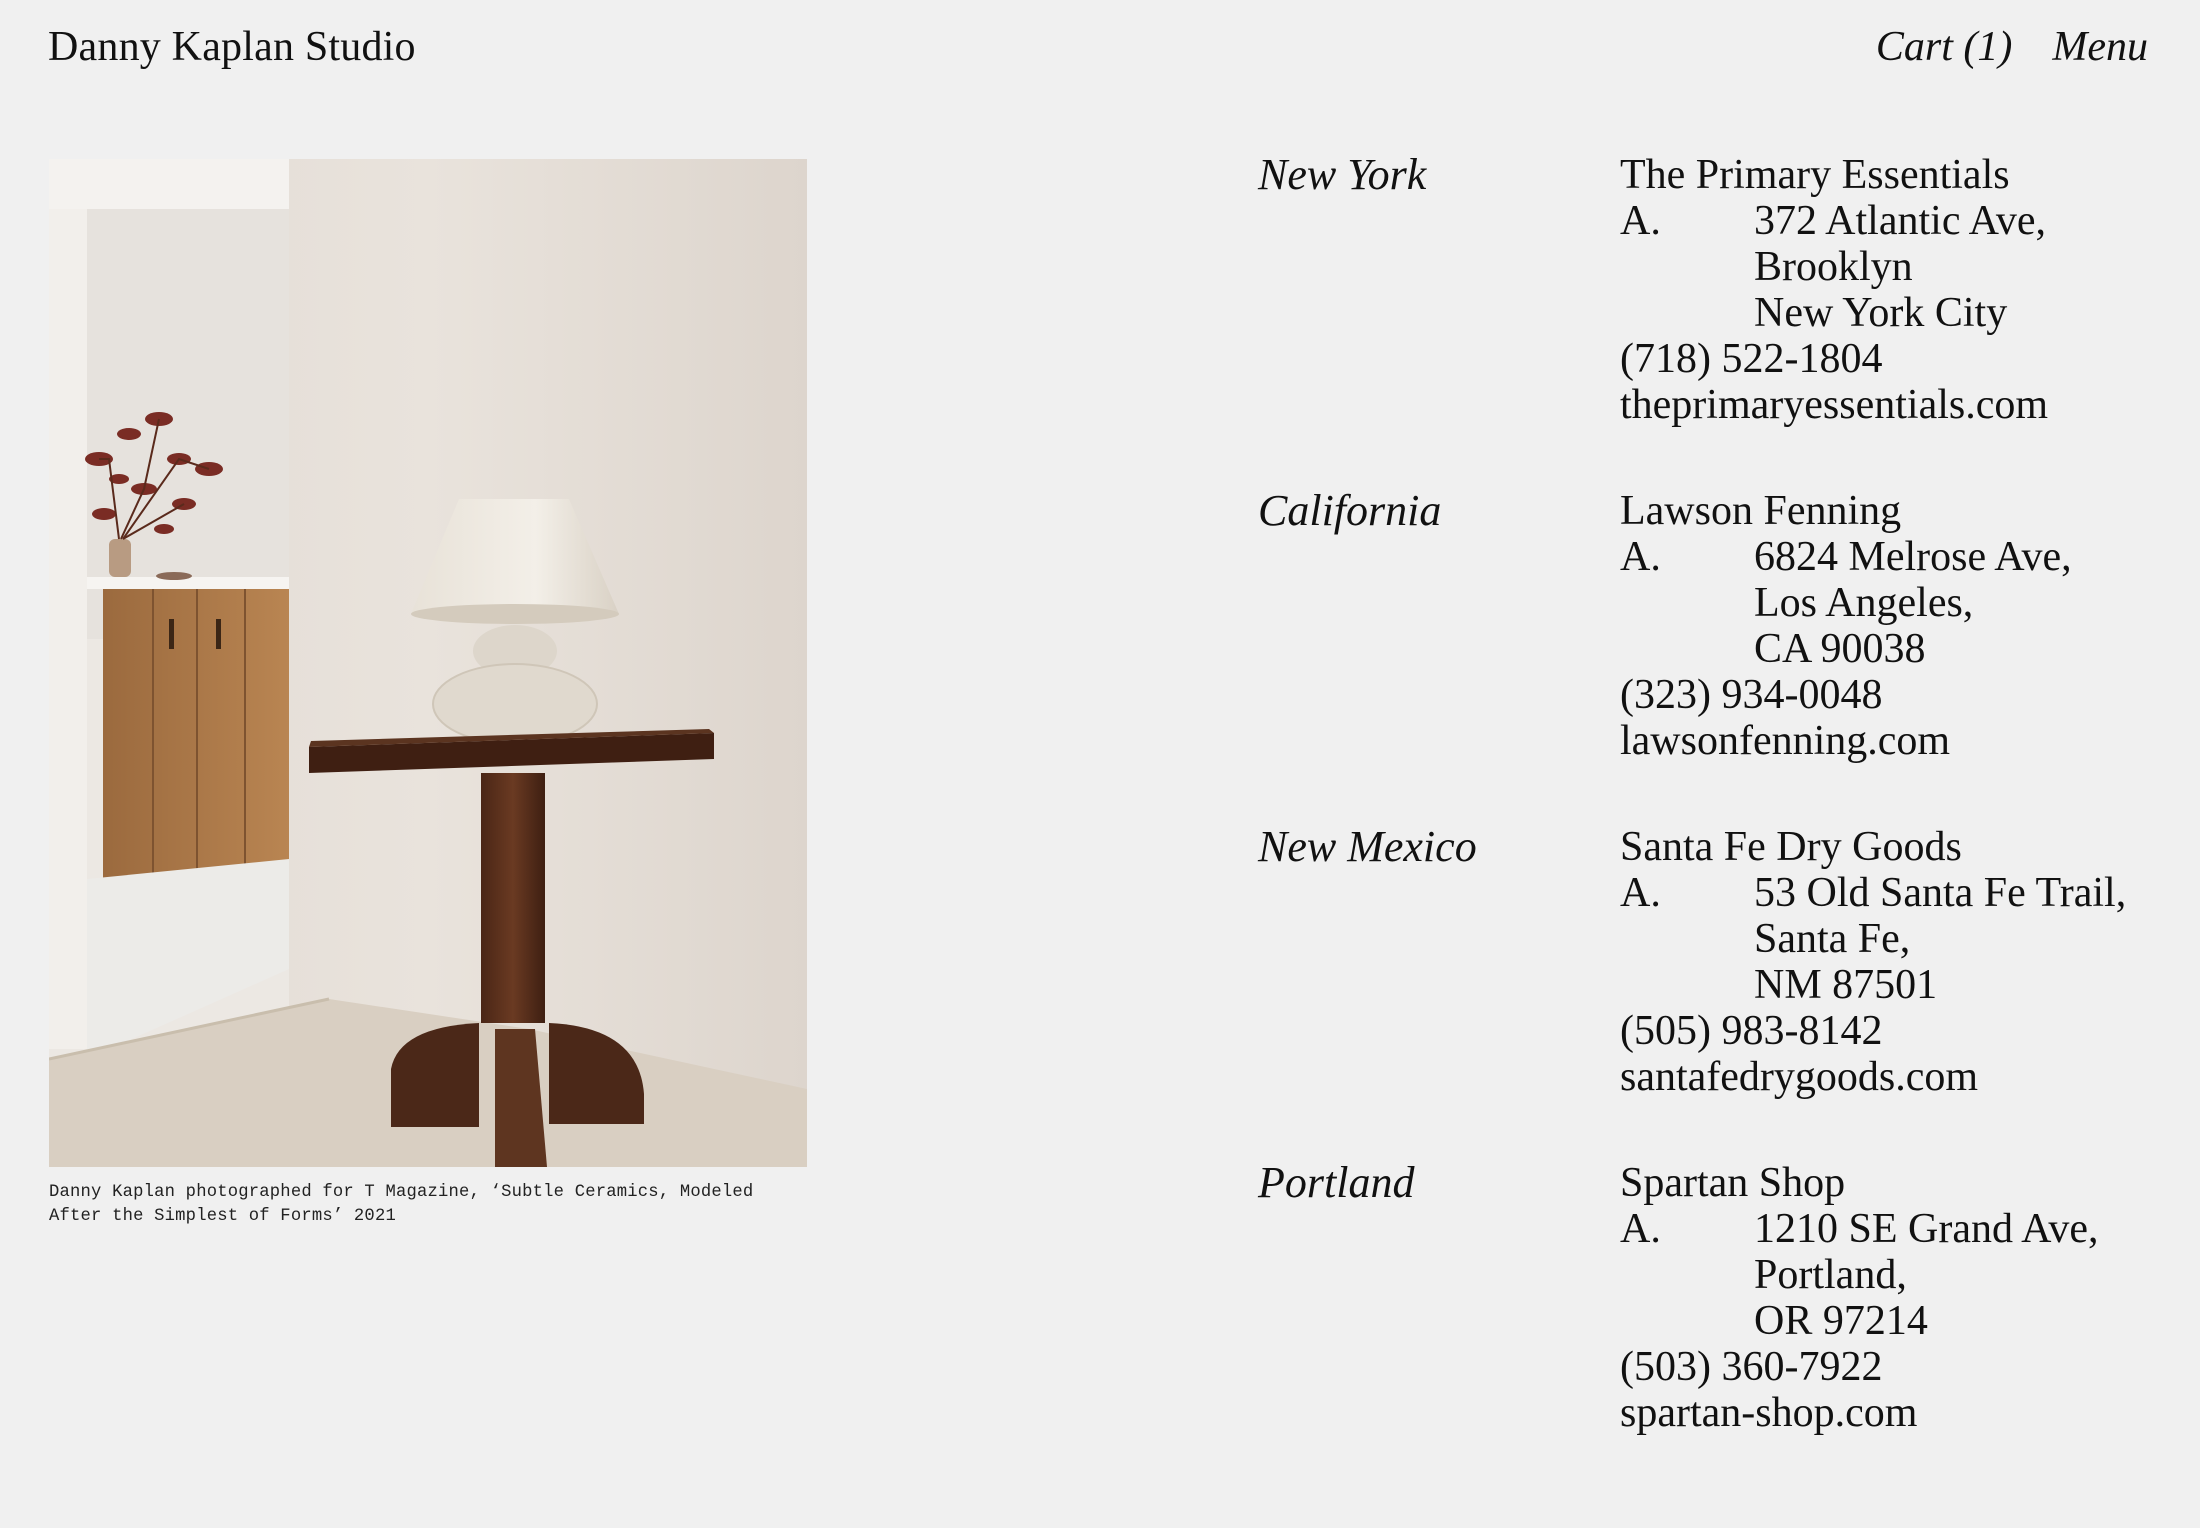 This screenshot has width=2200, height=1528. I want to click on region-heading: California, so click(1350, 510).